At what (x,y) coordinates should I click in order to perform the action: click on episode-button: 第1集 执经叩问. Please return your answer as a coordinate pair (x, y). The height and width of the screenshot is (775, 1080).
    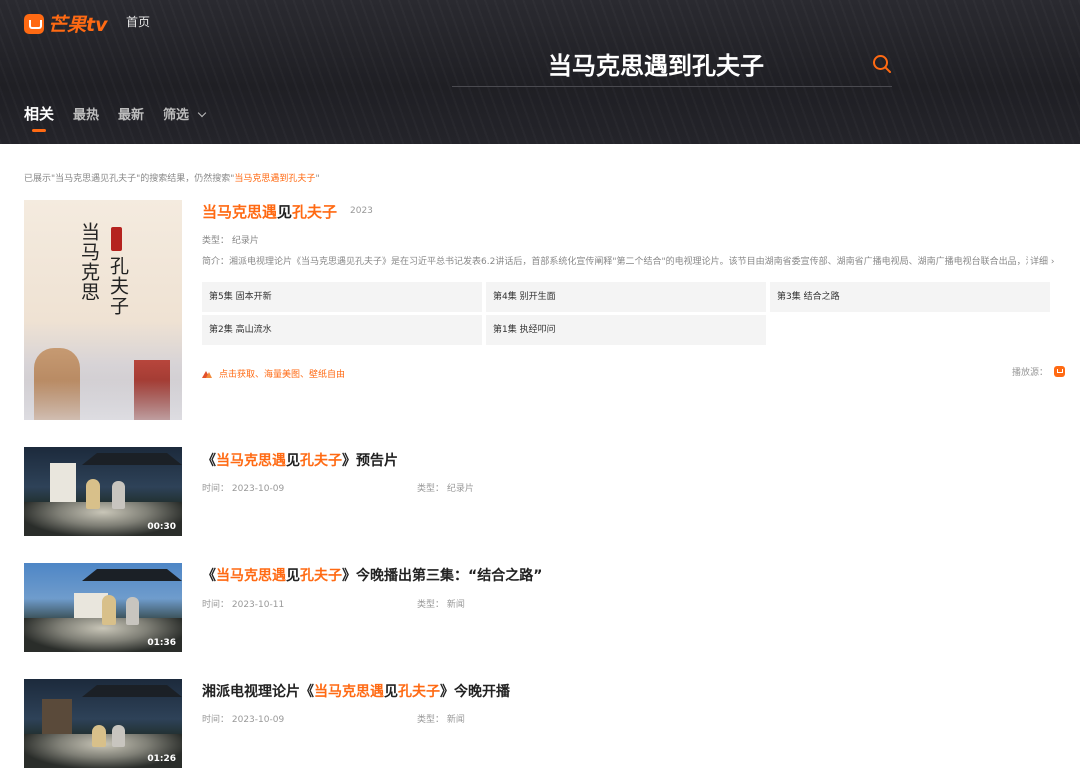
    Looking at the image, I should click on (626, 330).